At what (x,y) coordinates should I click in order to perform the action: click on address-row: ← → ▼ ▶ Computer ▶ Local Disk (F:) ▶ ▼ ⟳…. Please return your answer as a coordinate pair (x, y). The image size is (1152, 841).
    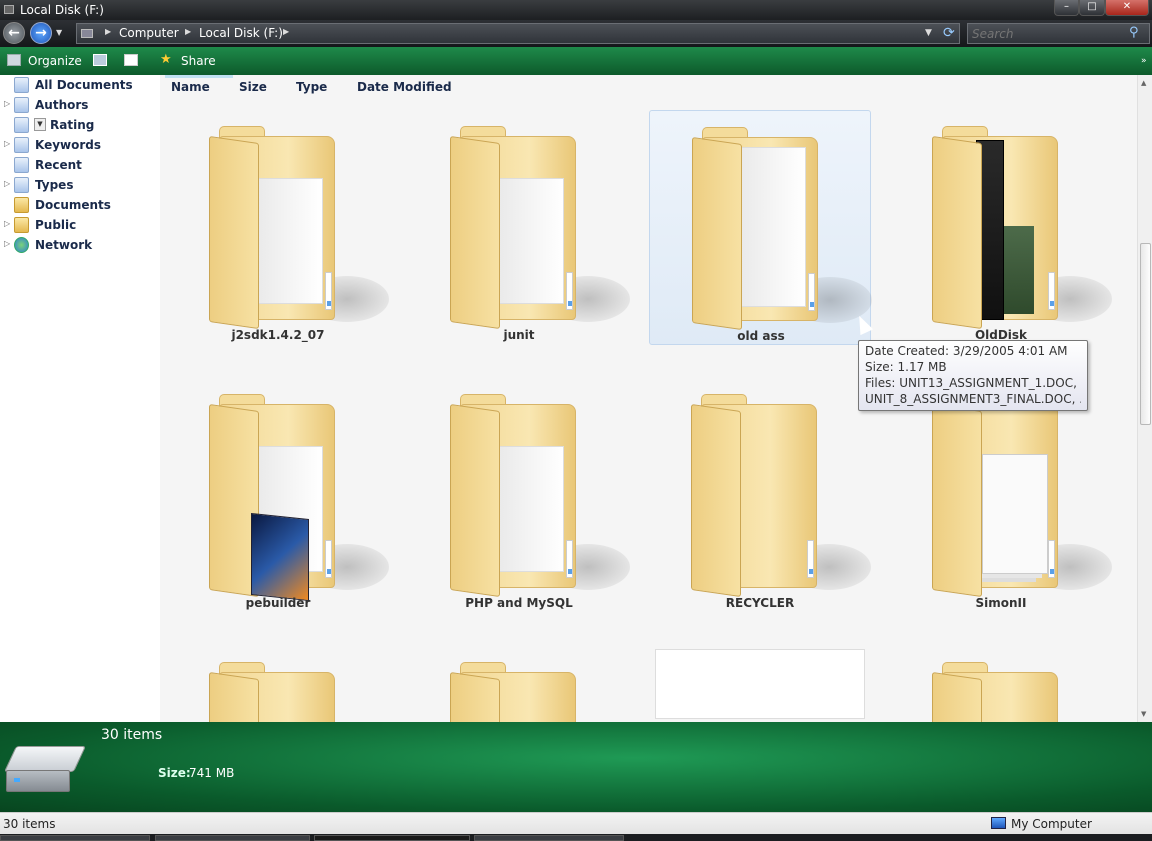
    Looking at the image, I should click on (576, 33).